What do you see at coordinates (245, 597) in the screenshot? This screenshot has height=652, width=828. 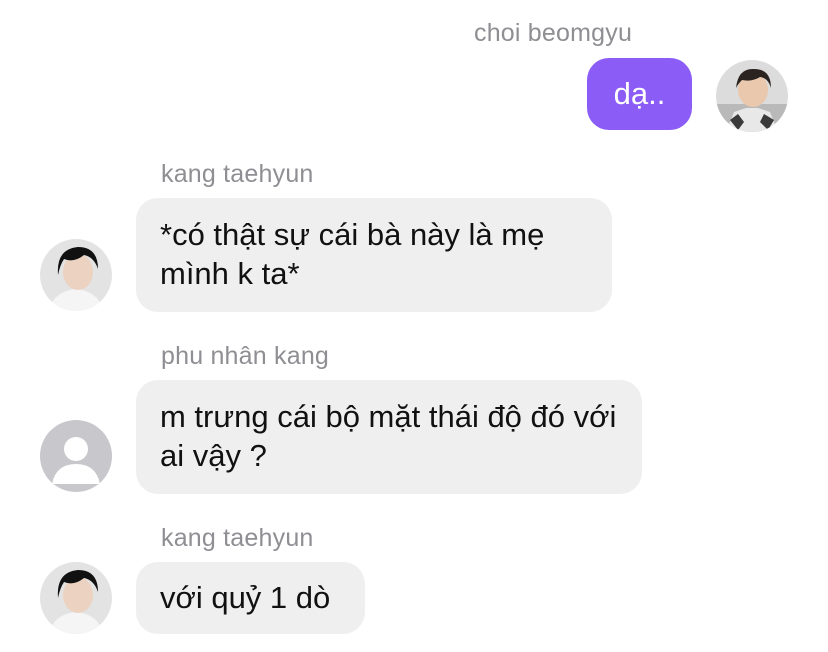 I see `message-text: với quỷ 1 dò` at bounding box center [245, 597].